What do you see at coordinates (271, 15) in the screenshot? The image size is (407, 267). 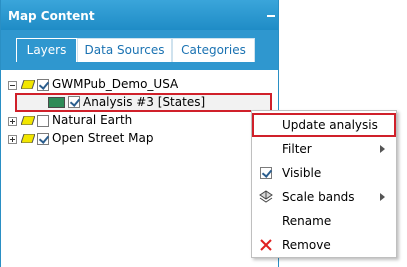 I see `minimize-icon` at bounding box center [271, 15].